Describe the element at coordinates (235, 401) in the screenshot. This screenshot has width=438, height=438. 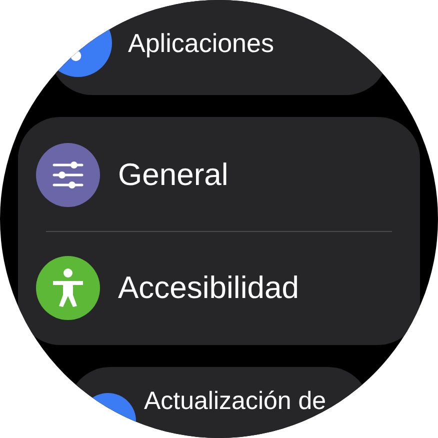
I see `menu-item: Actualización de` at that location.